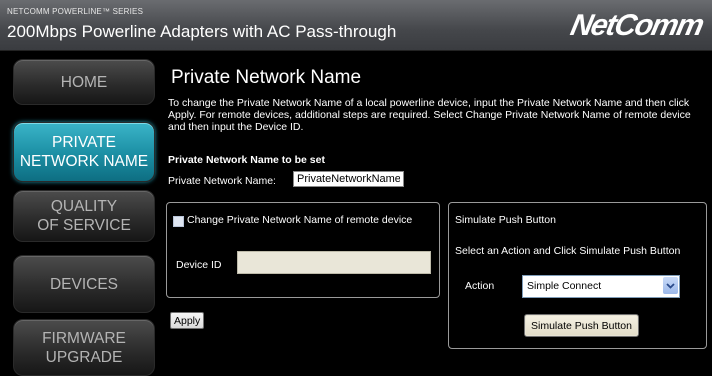 The image size is (712, 376). I want to click on apply-button: Apply, so click(187, 320).